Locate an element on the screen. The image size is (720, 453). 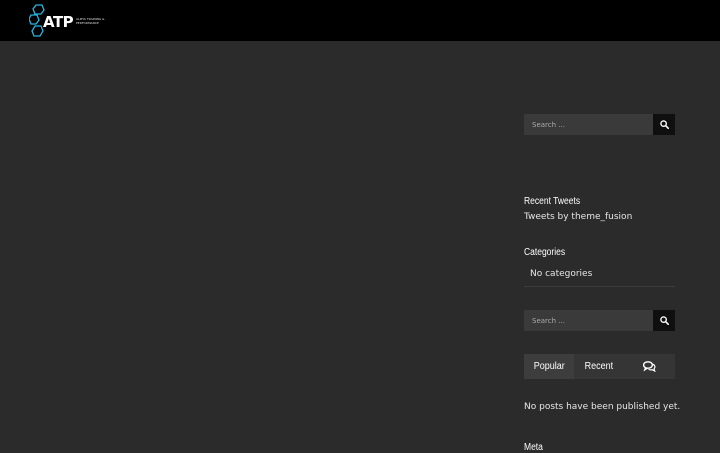
tab-recent: Recent is located at coordinates (599, 366).